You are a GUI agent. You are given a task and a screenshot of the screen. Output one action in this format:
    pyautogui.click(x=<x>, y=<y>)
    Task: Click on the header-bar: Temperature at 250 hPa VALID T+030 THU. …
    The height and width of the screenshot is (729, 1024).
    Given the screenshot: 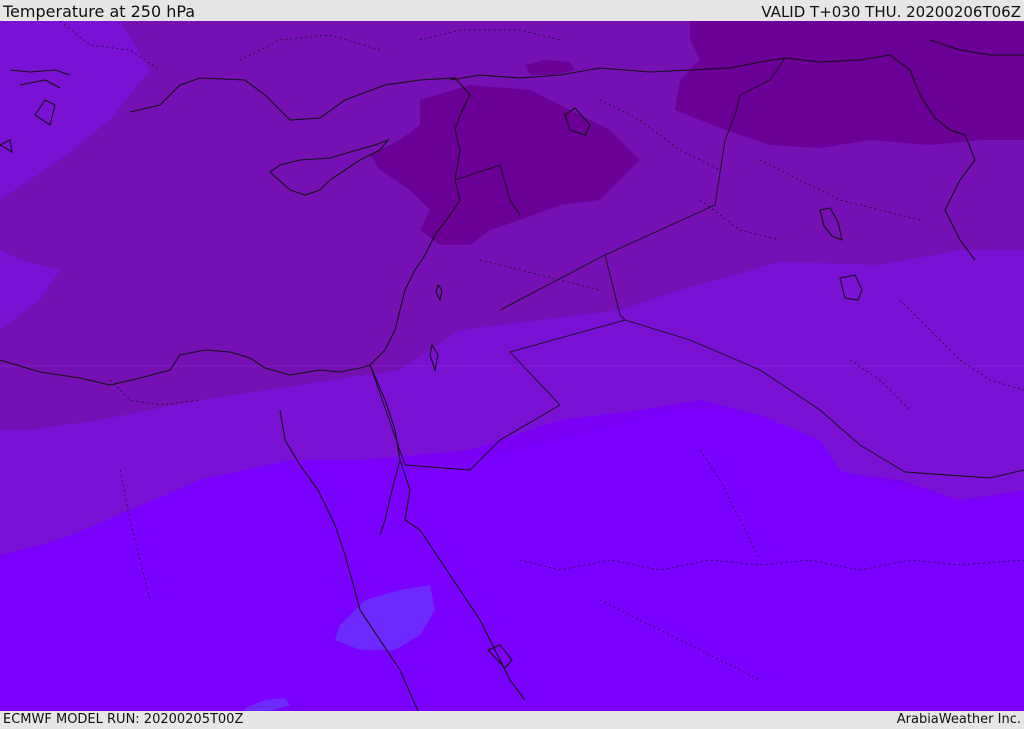 What is the action you would take?
    pyautogui.click(x=512, y=10)
    